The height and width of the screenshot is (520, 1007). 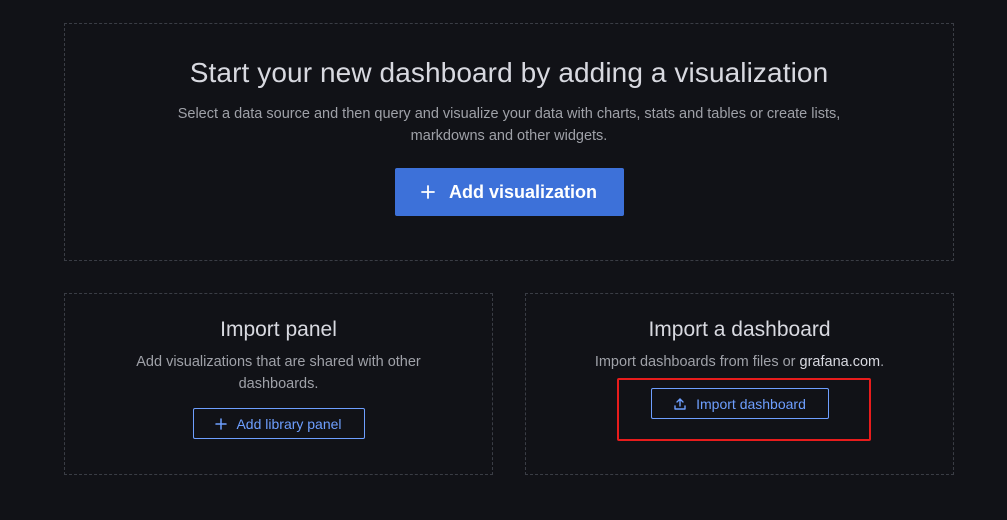 What do you see at coordinates (697, 362) in the screenshot?
I see `import-dashboard-description-text: Import dashboards from files or` at bounding box center [697, 362].